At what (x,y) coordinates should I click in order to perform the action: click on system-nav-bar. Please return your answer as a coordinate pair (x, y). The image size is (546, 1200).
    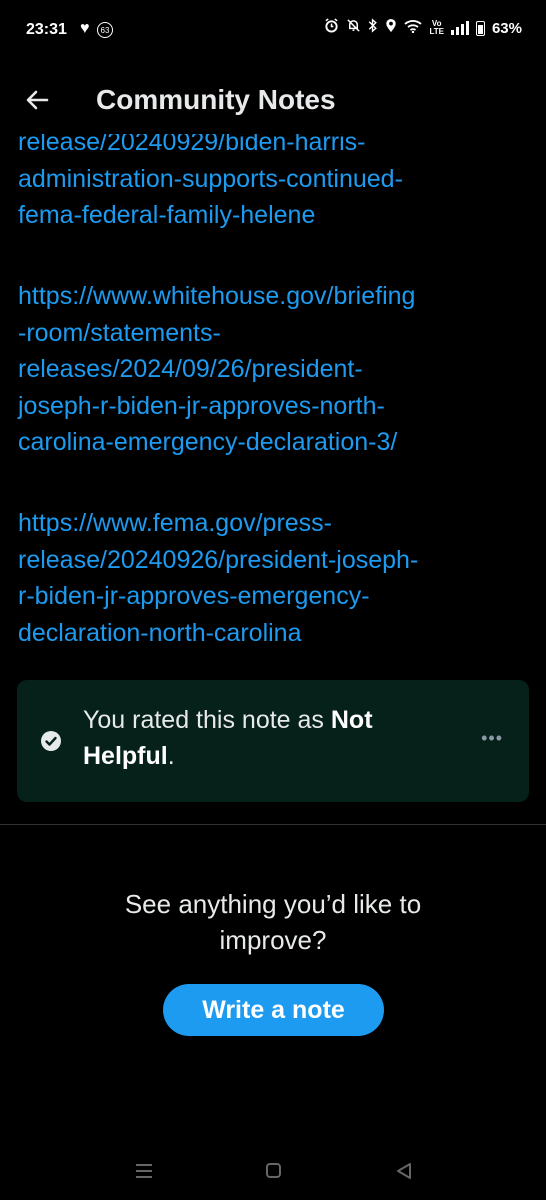
    Looking at the image, I should click on (273, 1170).